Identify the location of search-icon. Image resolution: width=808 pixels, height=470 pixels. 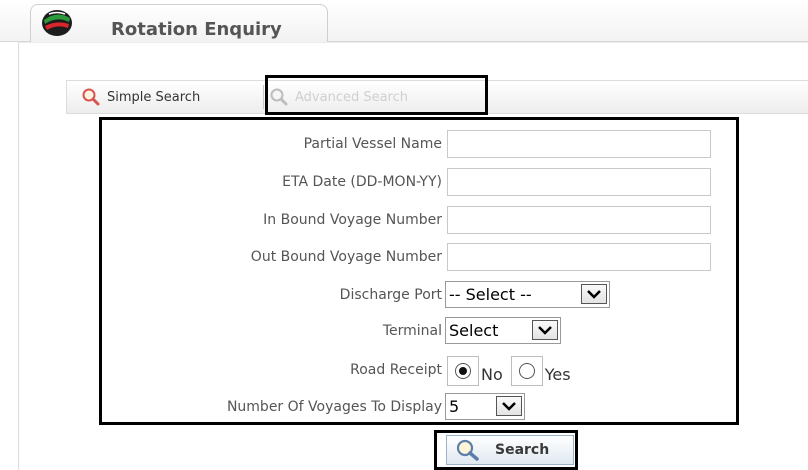
(91, 97).